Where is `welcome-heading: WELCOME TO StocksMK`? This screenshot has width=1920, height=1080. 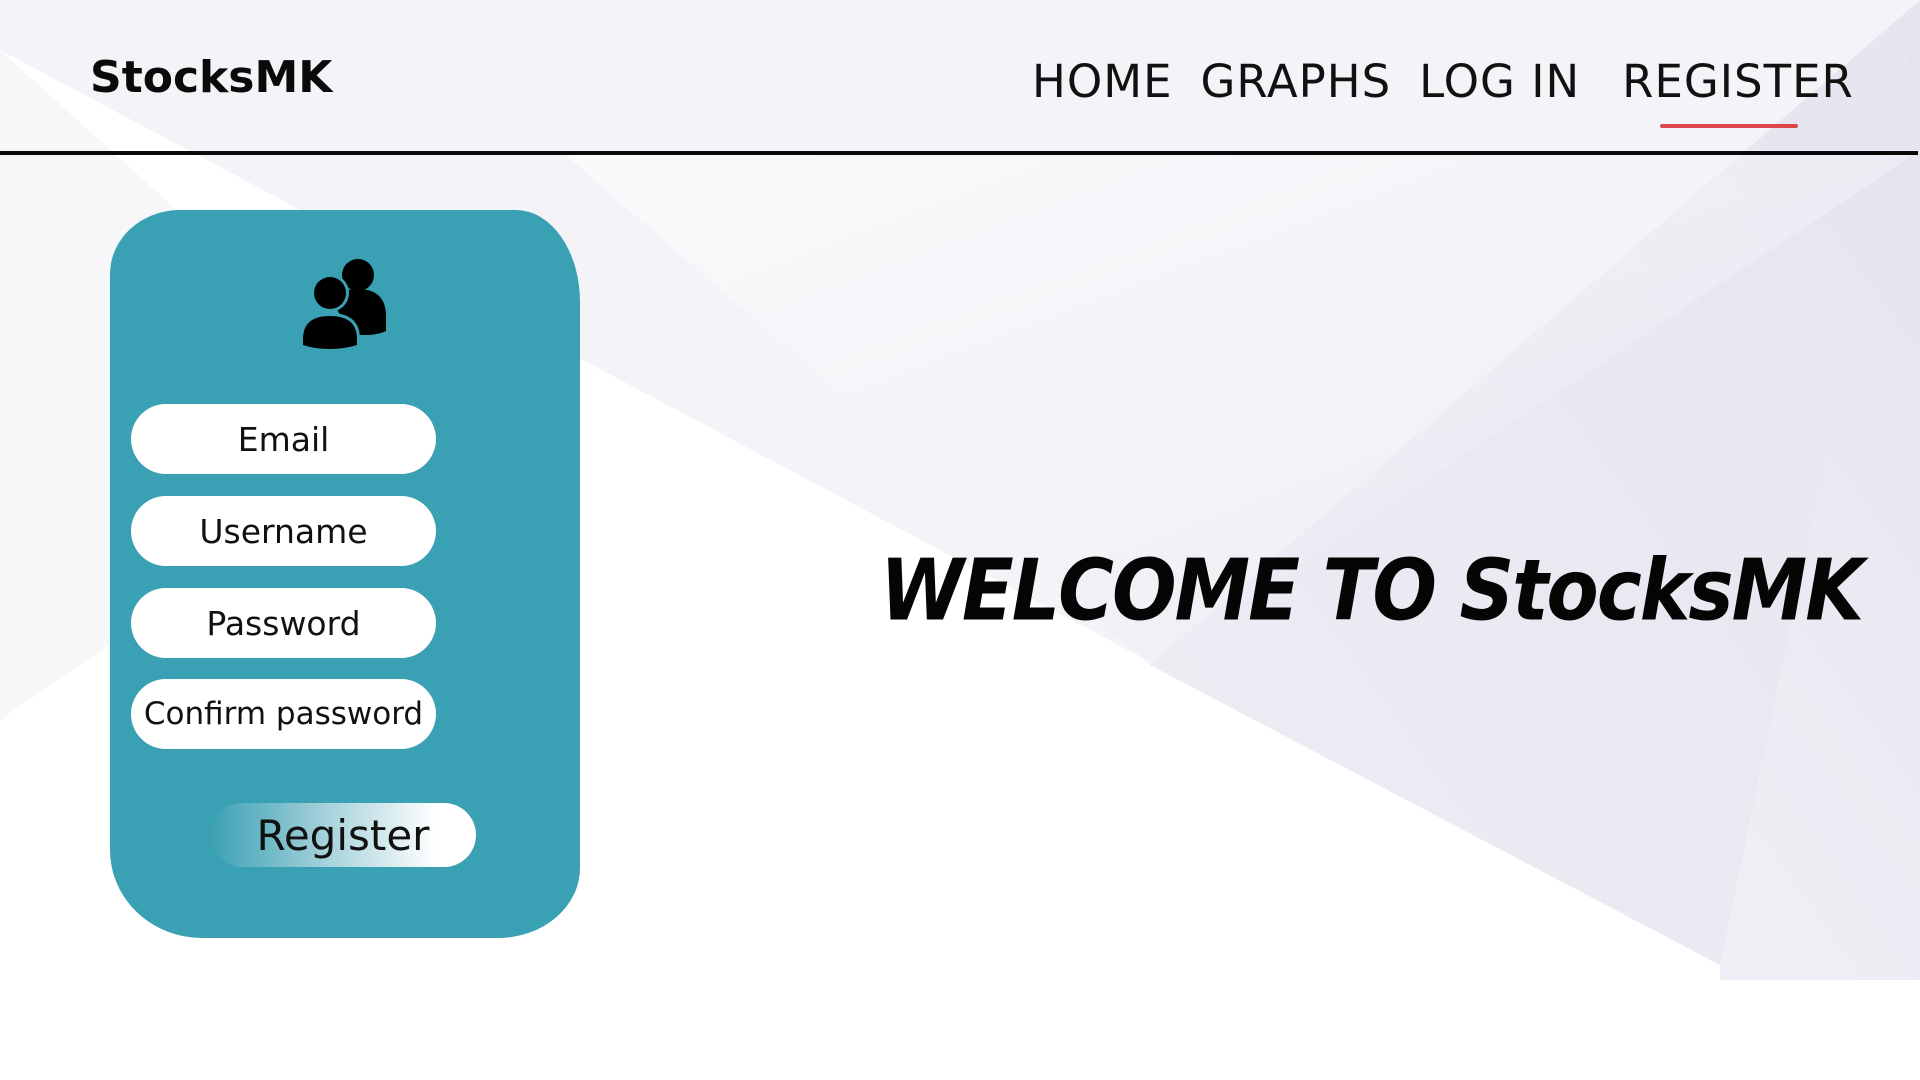
welcome-heading: WELCOME TO StocksMK is located at coordinates (1372, 590).